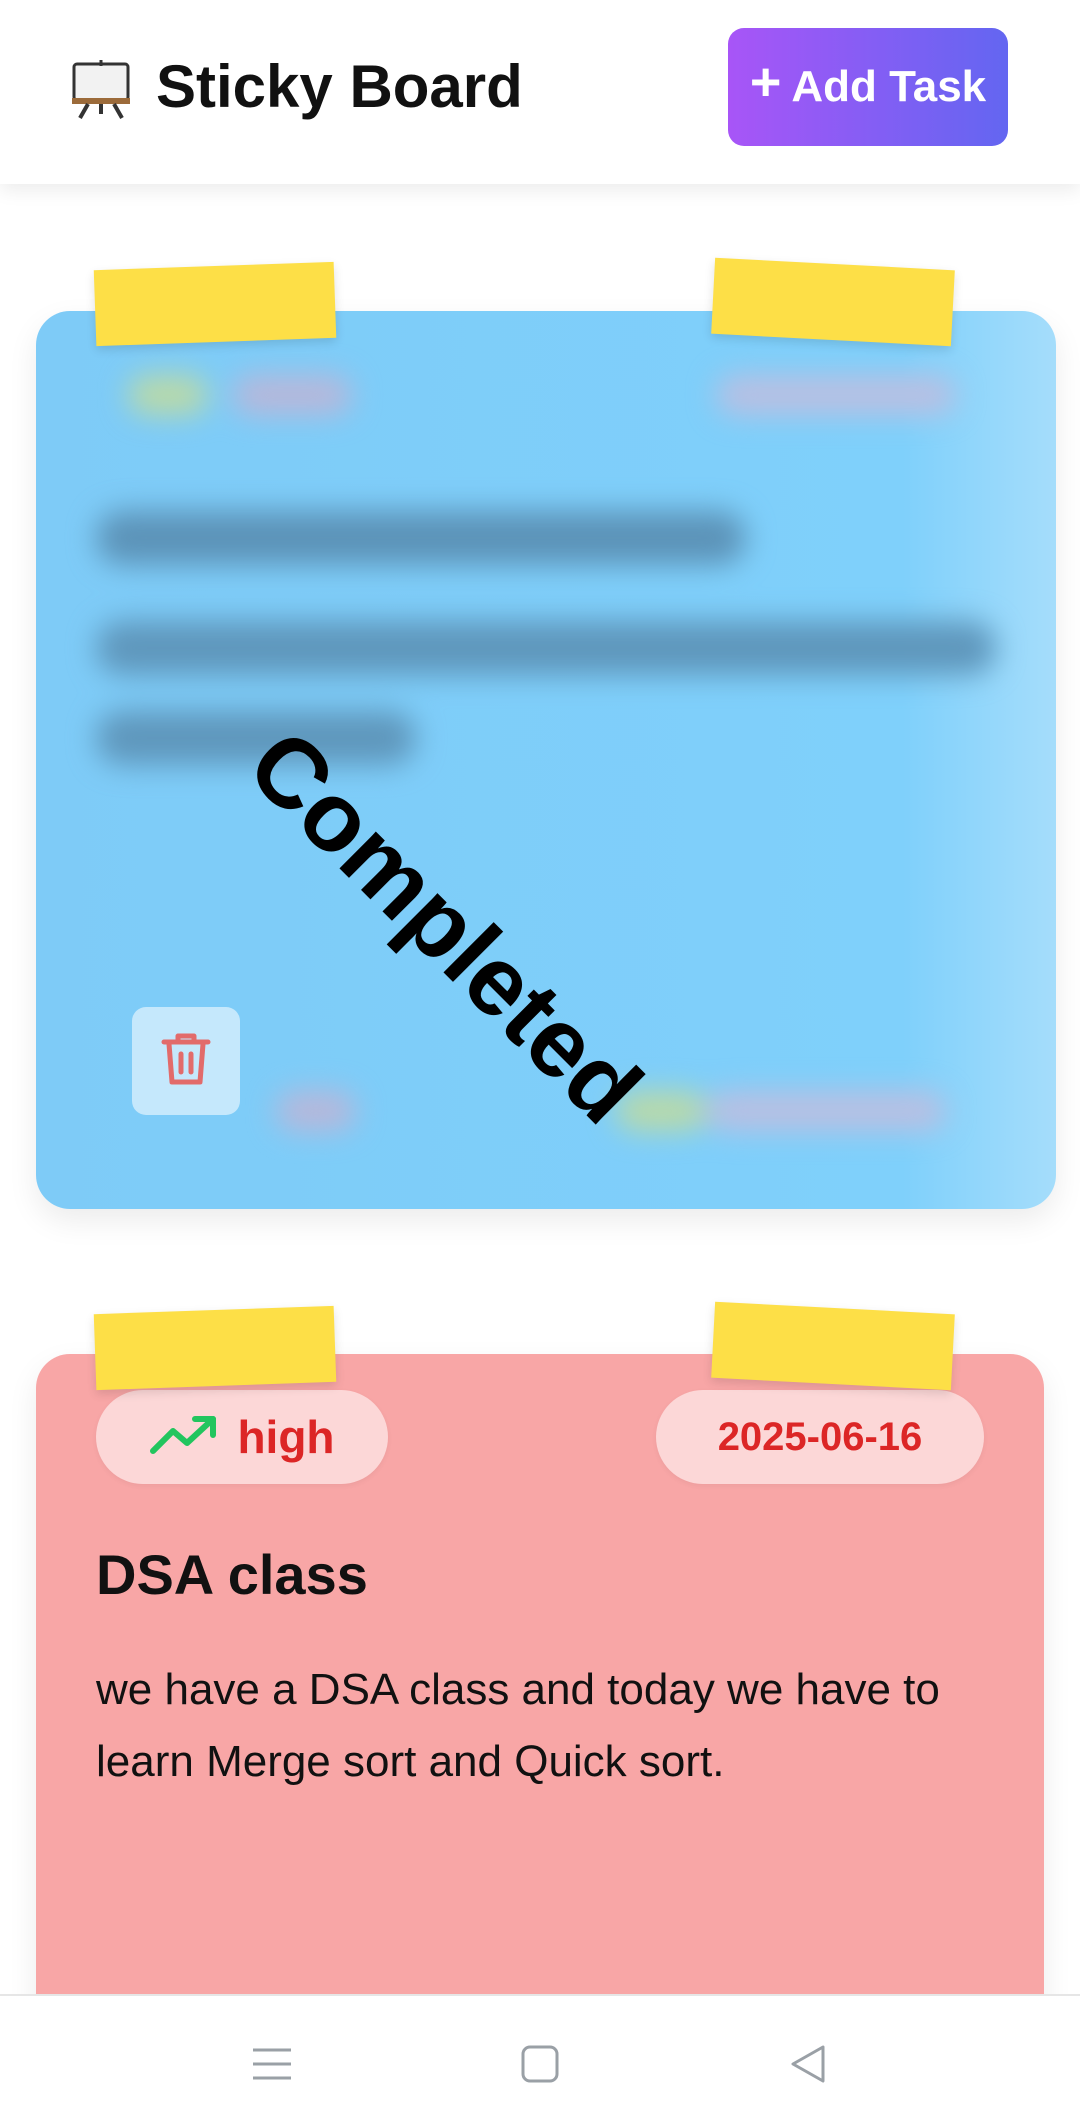  I want to click on trending-up-icon, so click(184, 1437).